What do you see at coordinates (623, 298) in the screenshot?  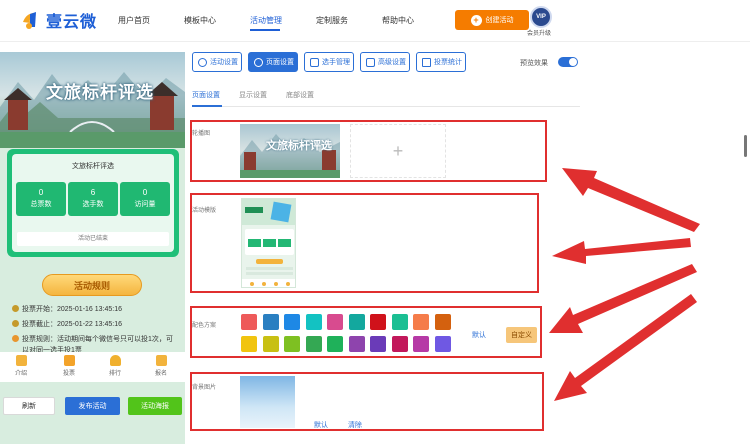 I see `arrow-to-colors` at bounding box center [623, 298].